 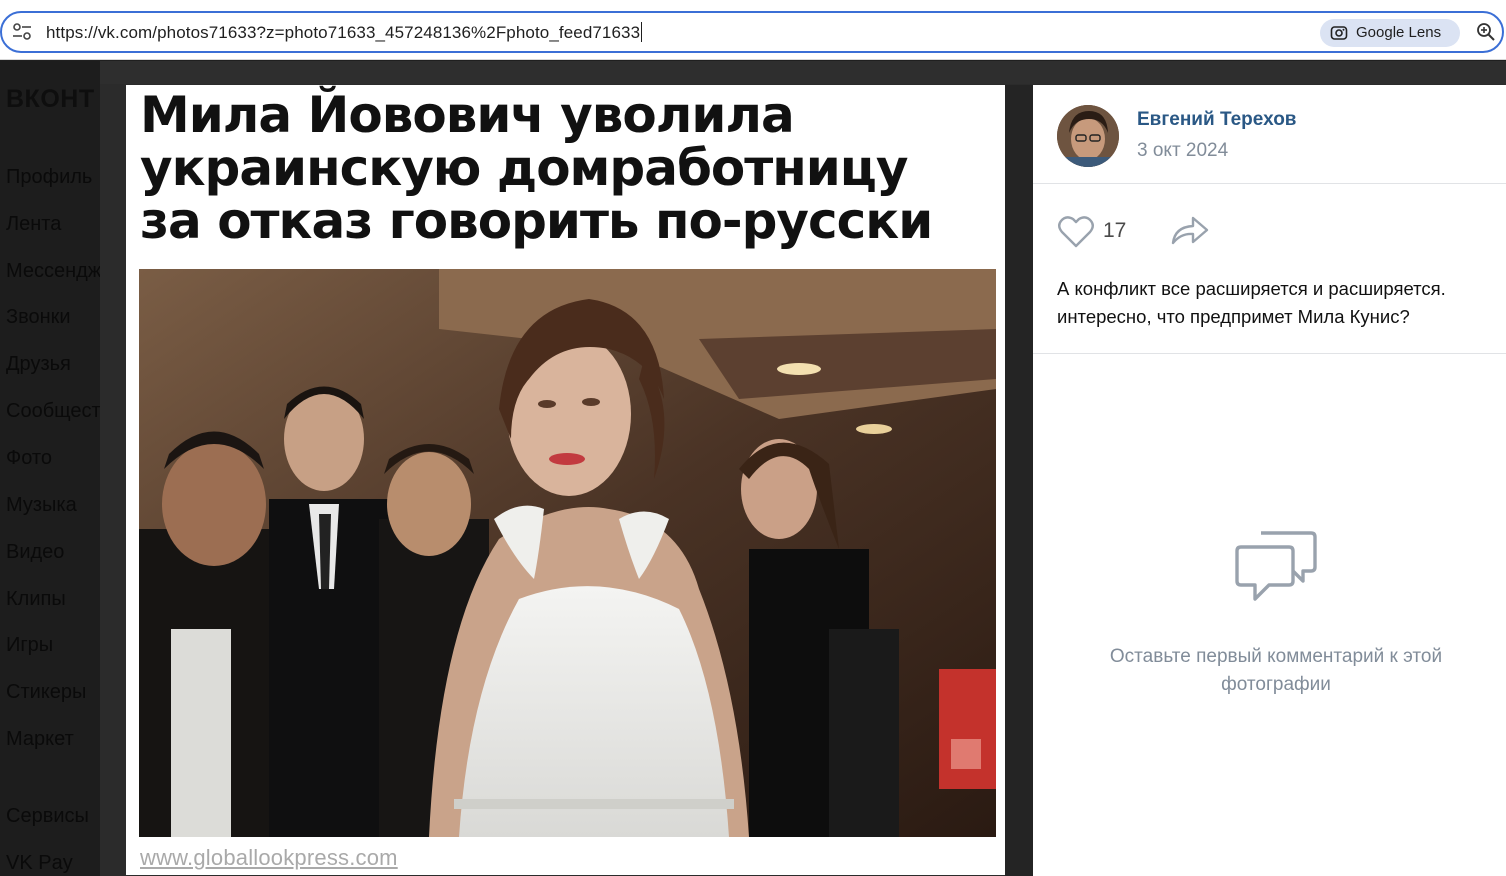 What do you see at coordinates (753, 72) in the screenshot?
I see `vk-header` at bounding box center [753, 72].